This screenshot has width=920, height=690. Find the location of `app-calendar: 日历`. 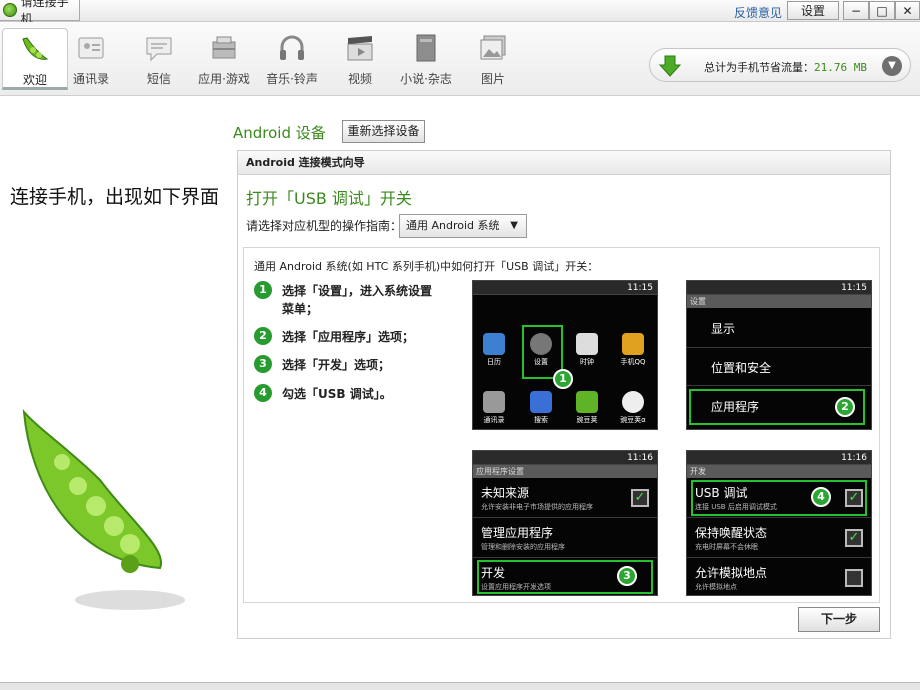

app-calendar: 日历 is located at coordinates (494, 350).